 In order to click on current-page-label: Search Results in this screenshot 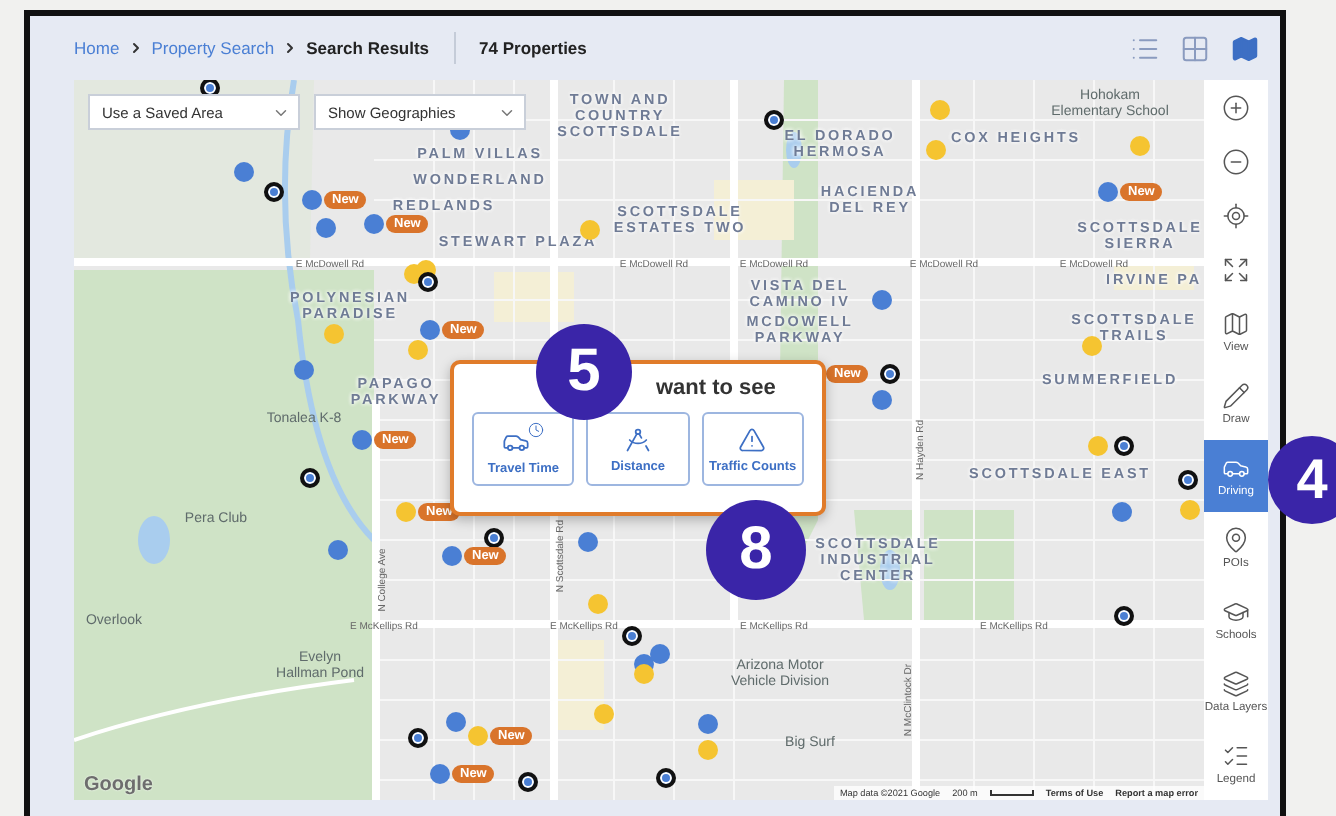, I will do `click(368, 48)`.